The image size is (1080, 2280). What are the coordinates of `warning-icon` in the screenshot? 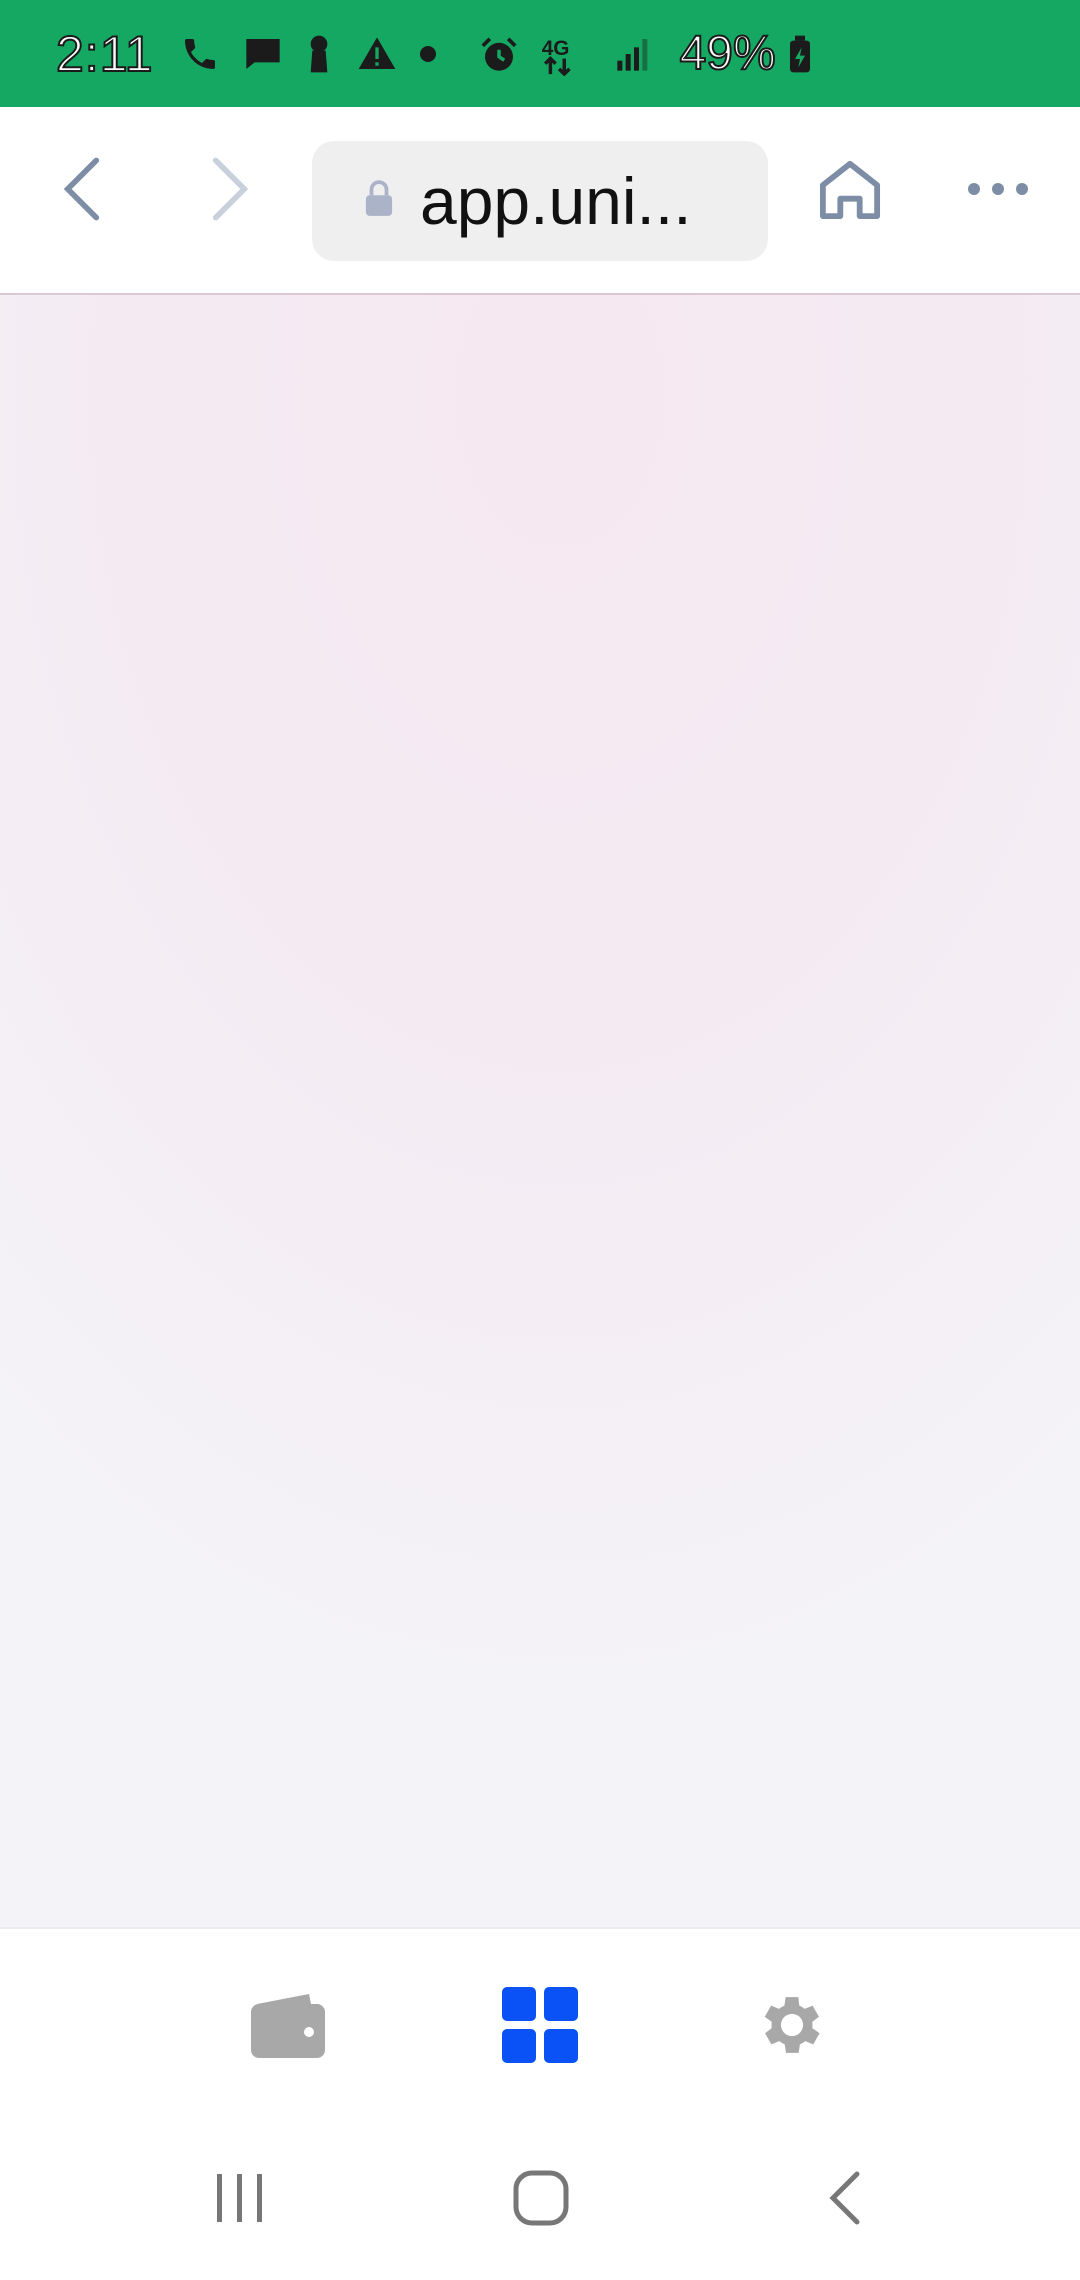 It's located at (376, 54).